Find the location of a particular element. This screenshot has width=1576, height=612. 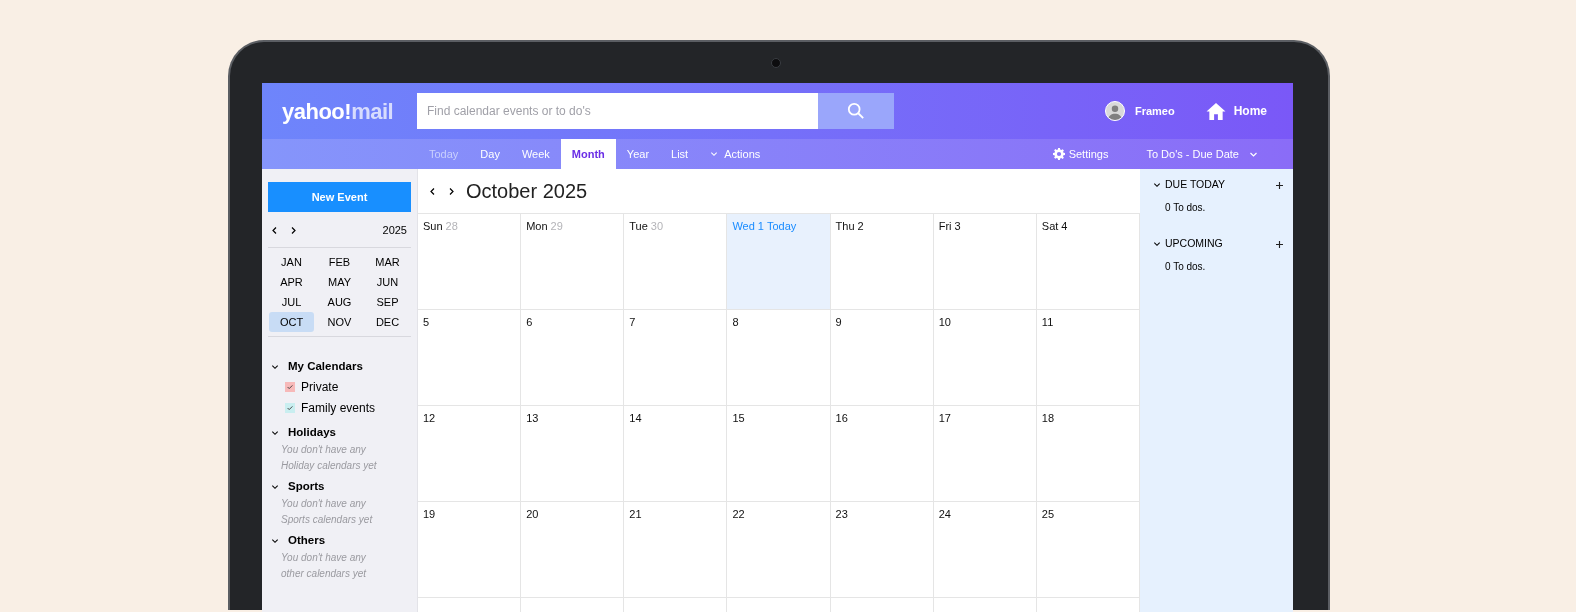

todo-section-title: DUE TODAY is located at coordinates (1196, 185).